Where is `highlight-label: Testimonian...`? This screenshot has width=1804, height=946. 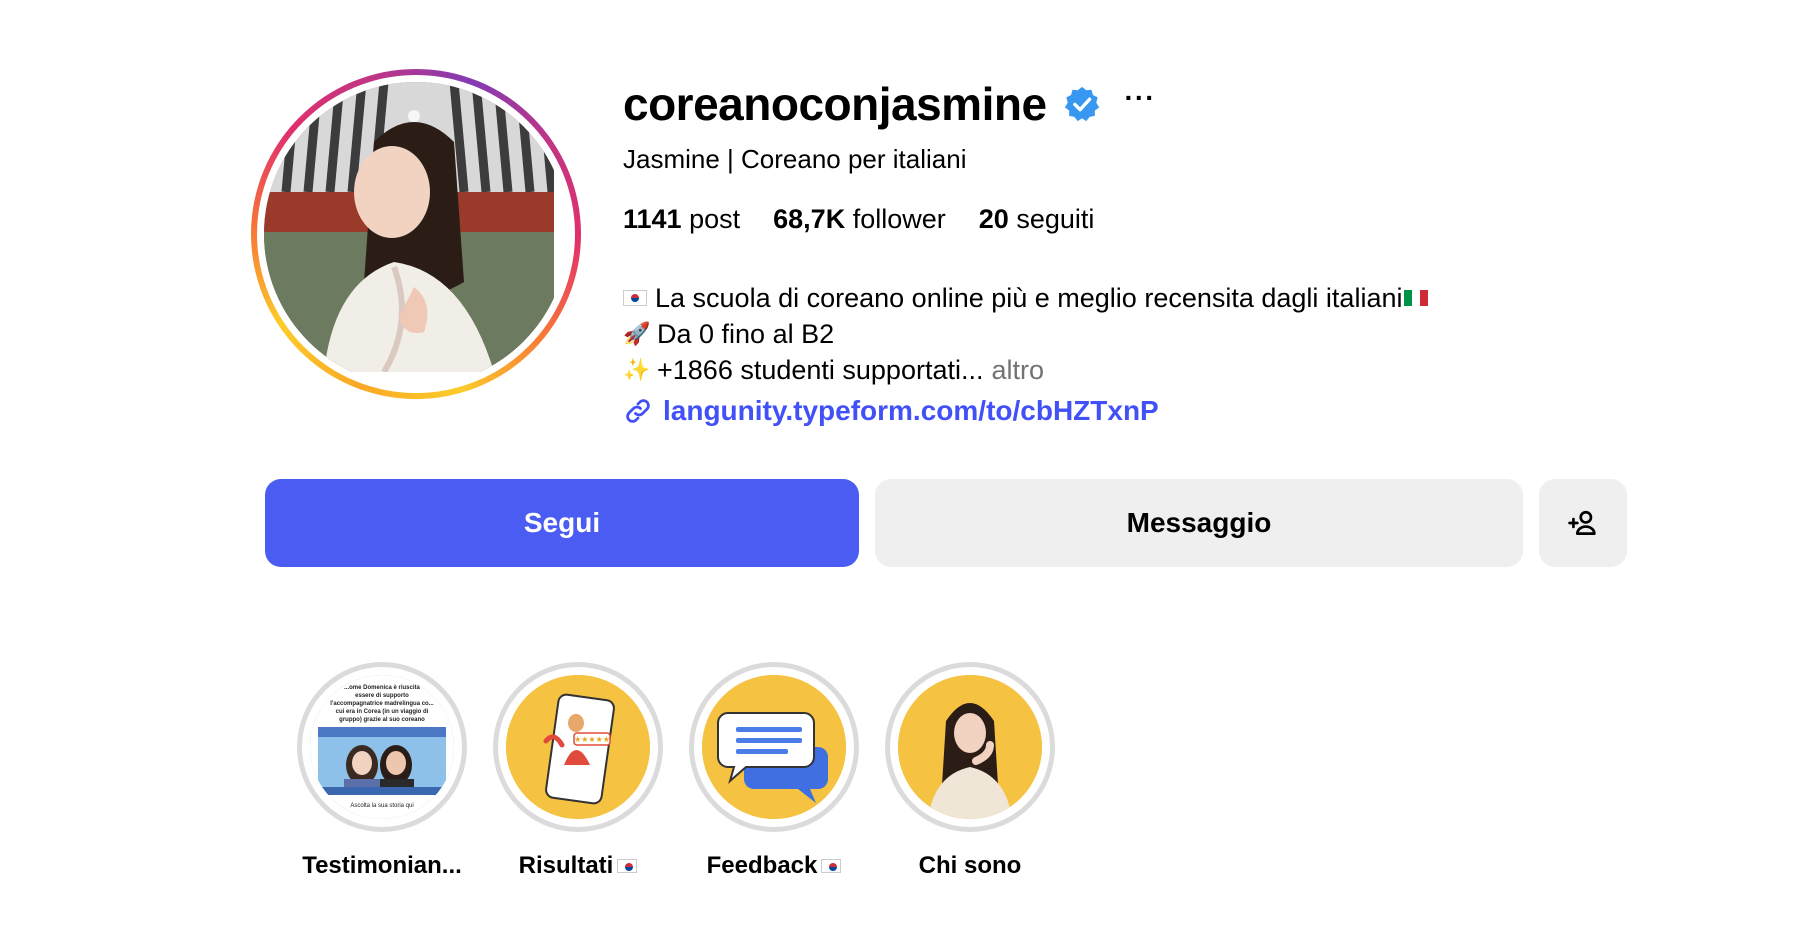 highlight-label: Testimonian... is located at coordinates (382, 865).